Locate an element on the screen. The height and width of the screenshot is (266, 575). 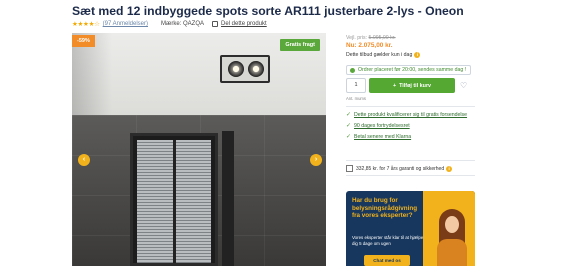
recommended-price: Vejl. pris: 5.095,00 kr. is located at coordinates (371, 38).